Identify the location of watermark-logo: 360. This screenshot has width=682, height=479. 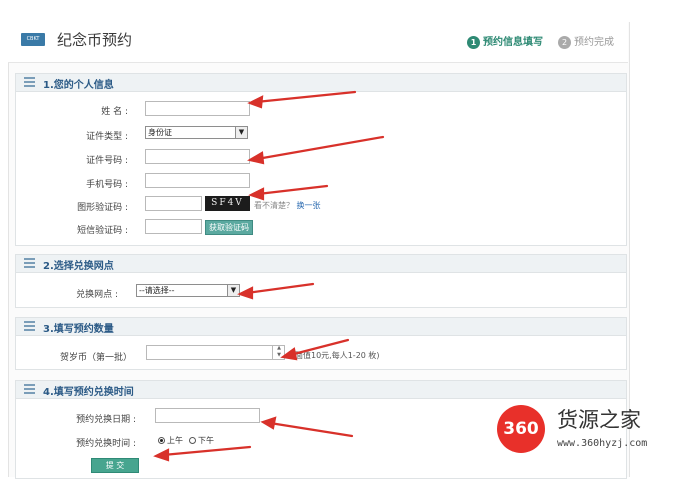
(521, 429).